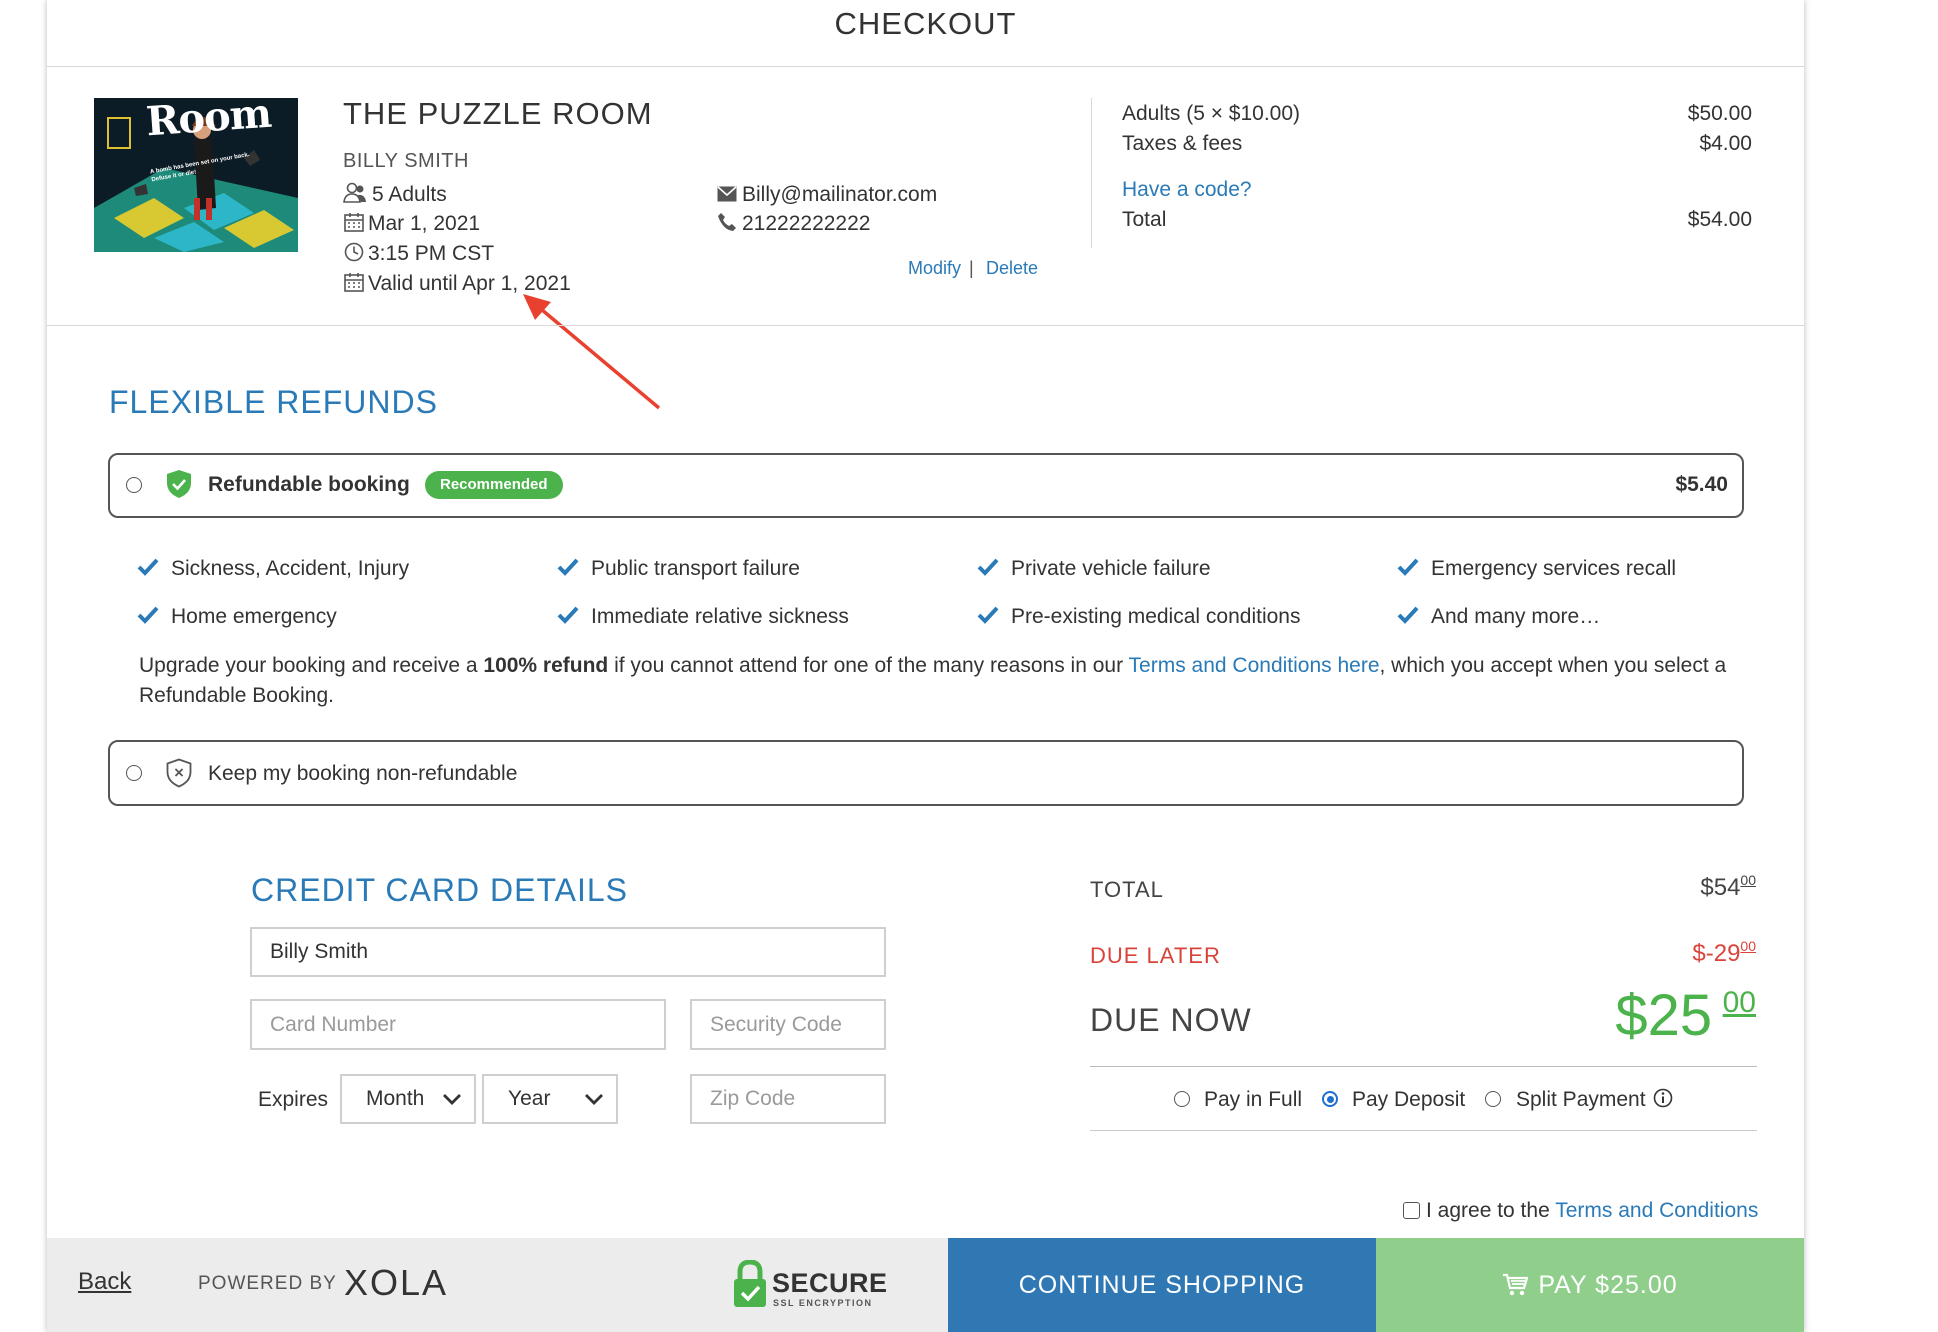  What do you see at coordinates (396, 1282) in the screenshot?
I see `xola-logo: XOLA` at bounding box center [396, 1282].